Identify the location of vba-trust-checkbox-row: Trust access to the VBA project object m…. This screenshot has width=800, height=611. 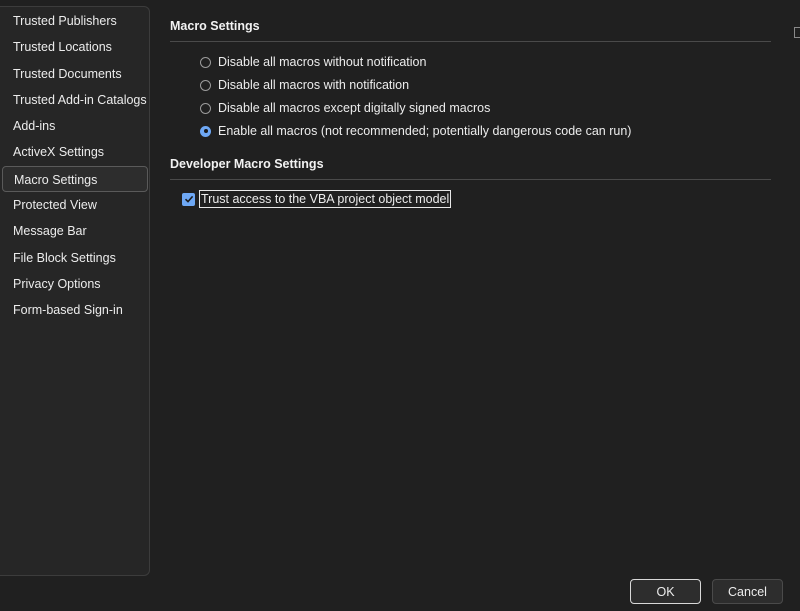
(317, 199).